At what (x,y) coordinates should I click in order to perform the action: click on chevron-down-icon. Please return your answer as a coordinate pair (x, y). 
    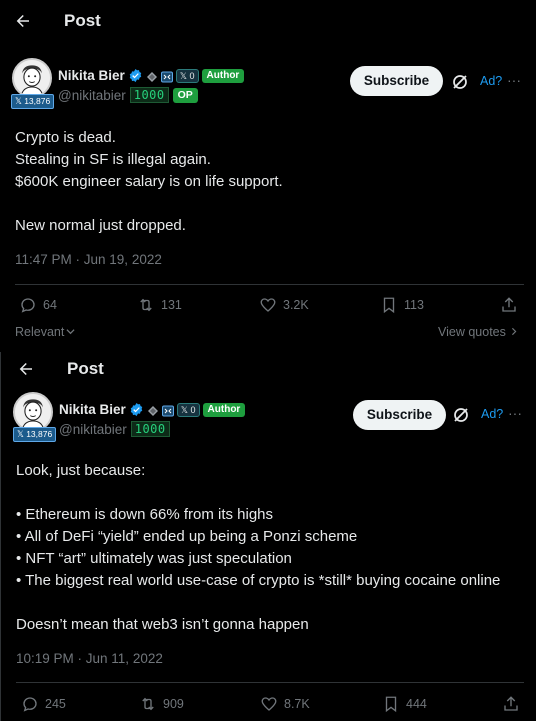
    Looking at the image, I should click on (70, 332).